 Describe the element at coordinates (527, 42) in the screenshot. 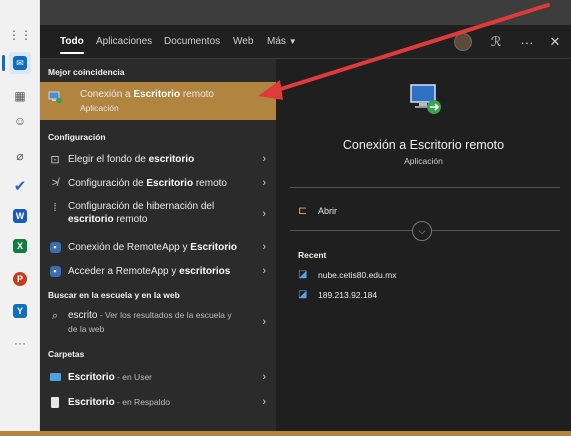

I see `more-options-icon: ···` at that location.